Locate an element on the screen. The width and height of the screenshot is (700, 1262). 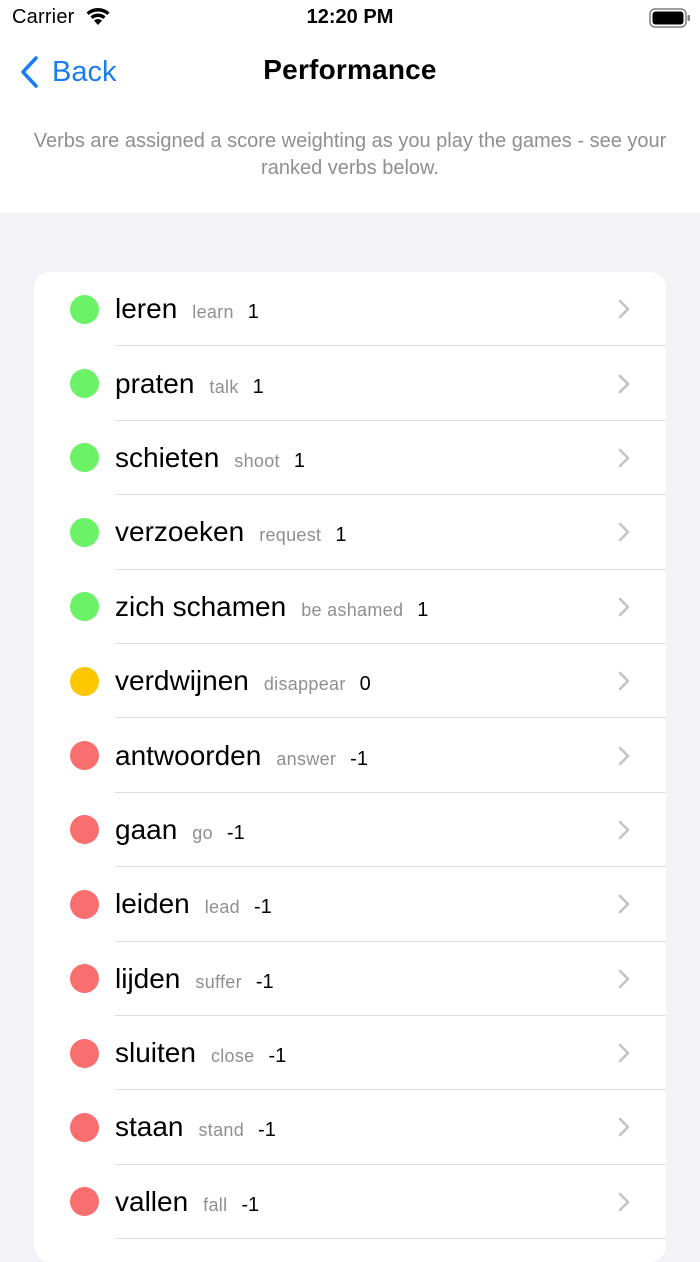
verb-label: sluiten is located at coordinates (155, 1053).